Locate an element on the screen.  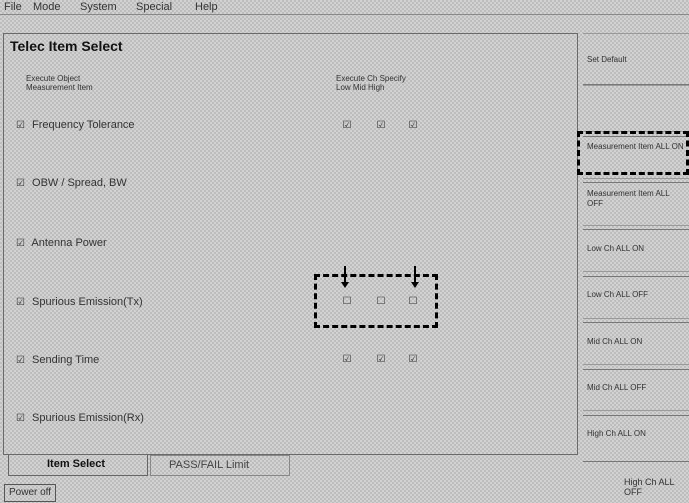
arrow-low is located at coordinates (345, 274).